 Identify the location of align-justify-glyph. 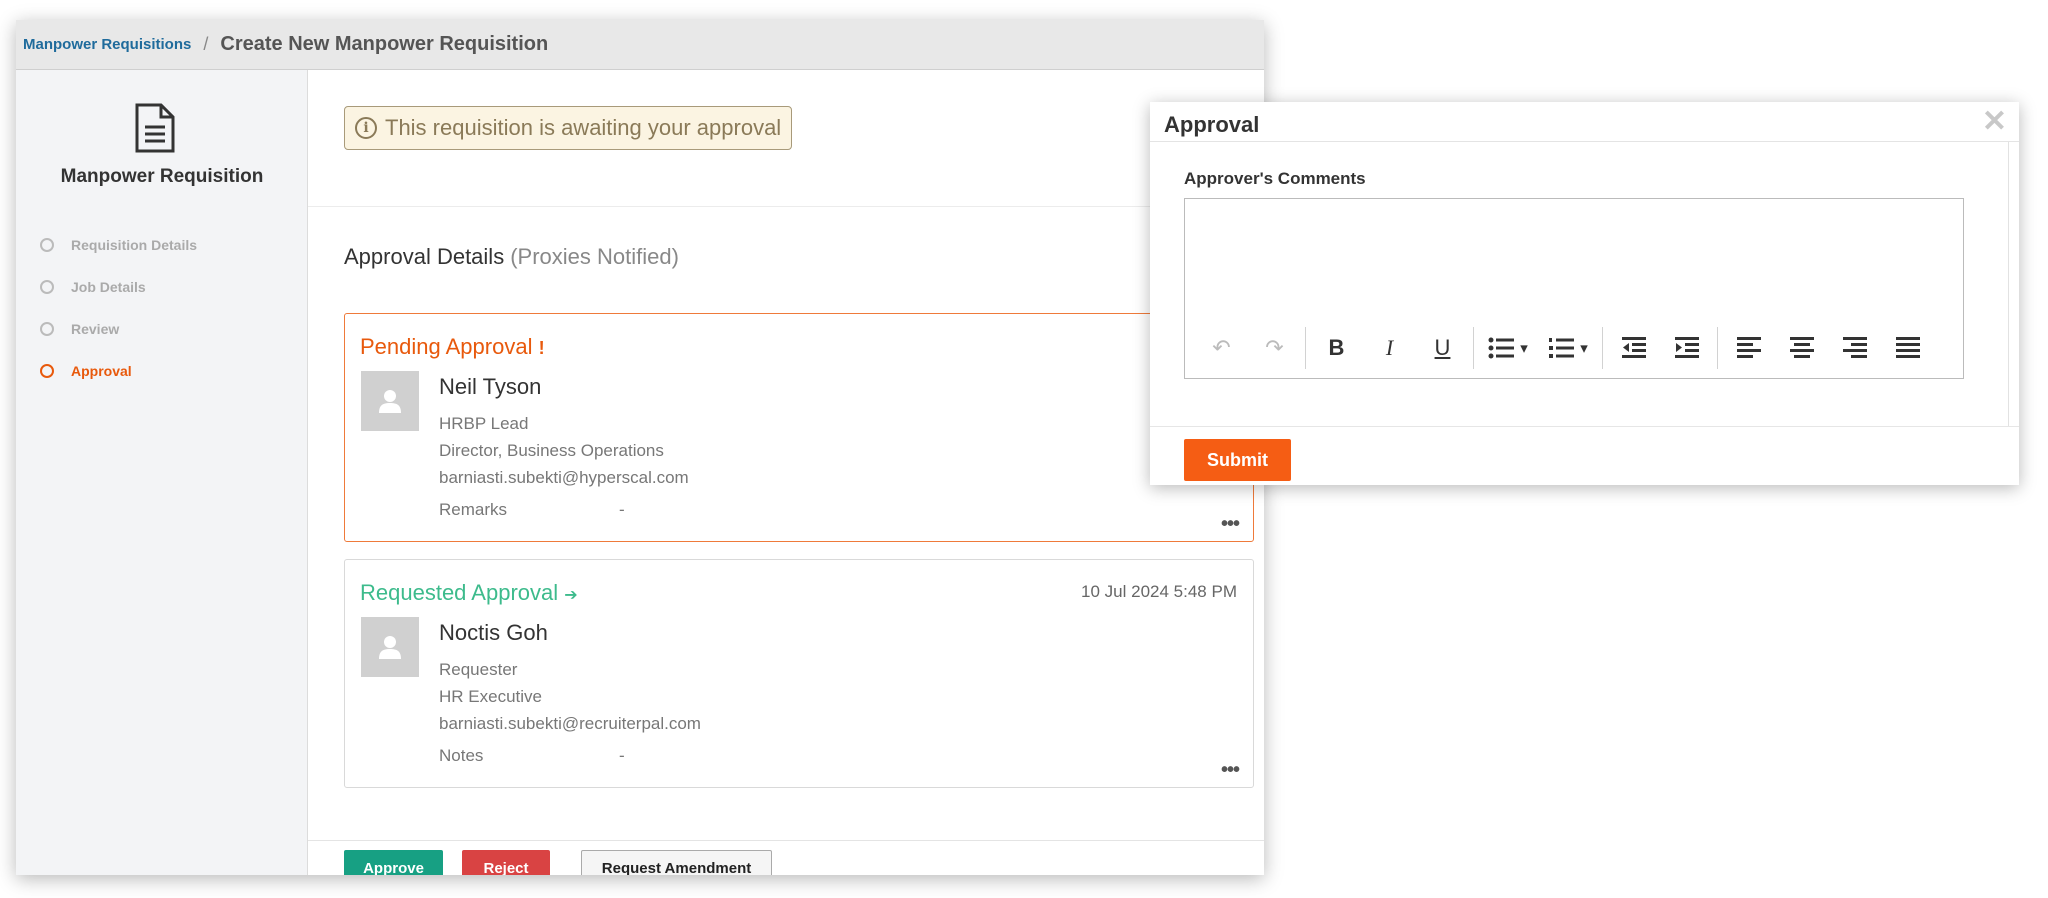
(1907, 347).